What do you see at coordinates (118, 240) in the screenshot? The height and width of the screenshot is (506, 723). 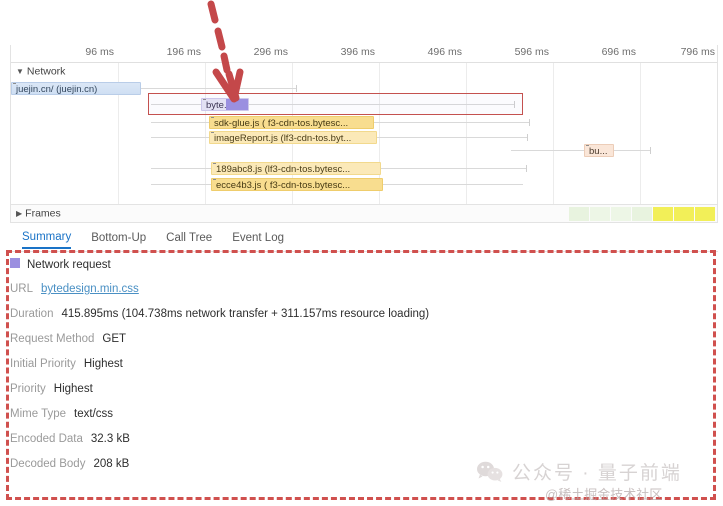 I see `tab-bottom-up: Bottom-Up` at bounding box center [118, 240].